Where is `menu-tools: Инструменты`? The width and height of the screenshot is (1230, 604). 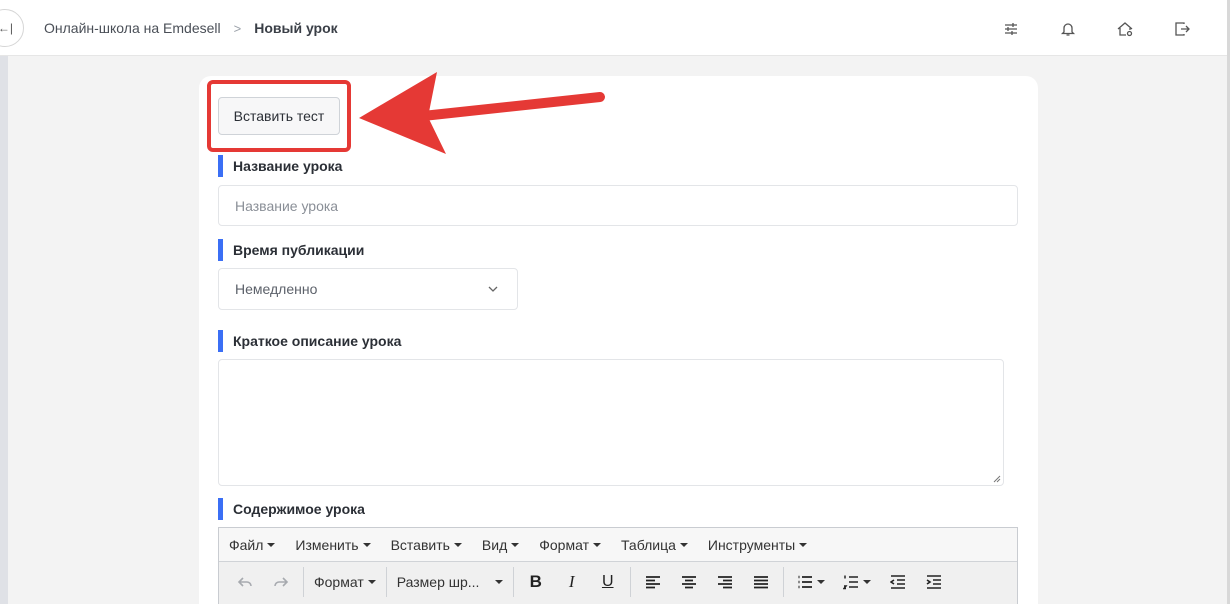 menu-tools: Инструменты is located at coordinates (757, 544).